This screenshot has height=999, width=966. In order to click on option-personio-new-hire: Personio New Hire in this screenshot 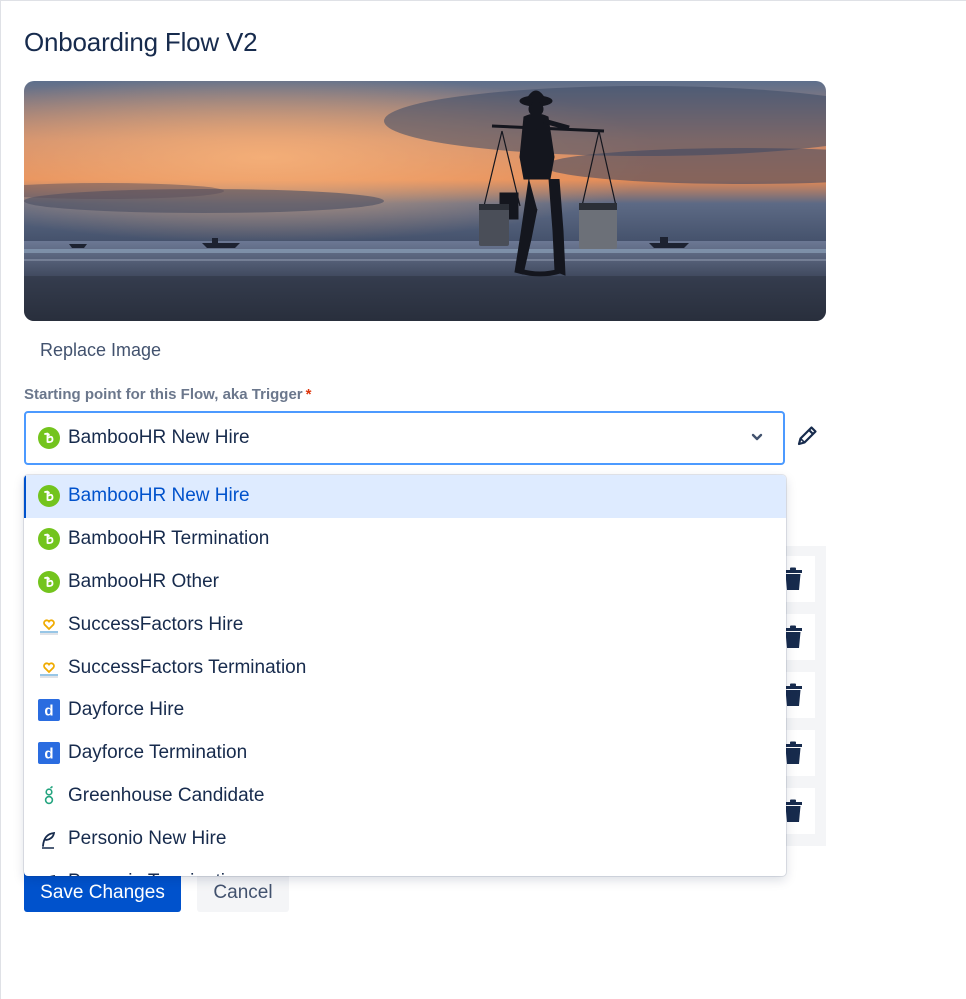, I will do `click(405, 838)`.